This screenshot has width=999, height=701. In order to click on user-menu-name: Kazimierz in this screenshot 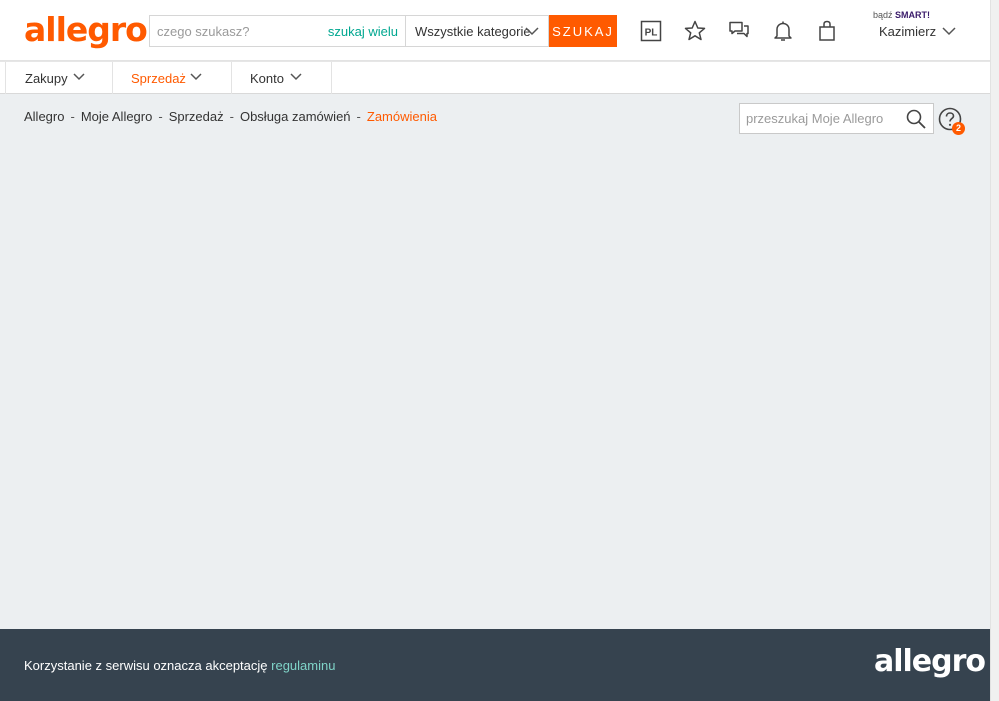, I will do `click(907, 31)`.